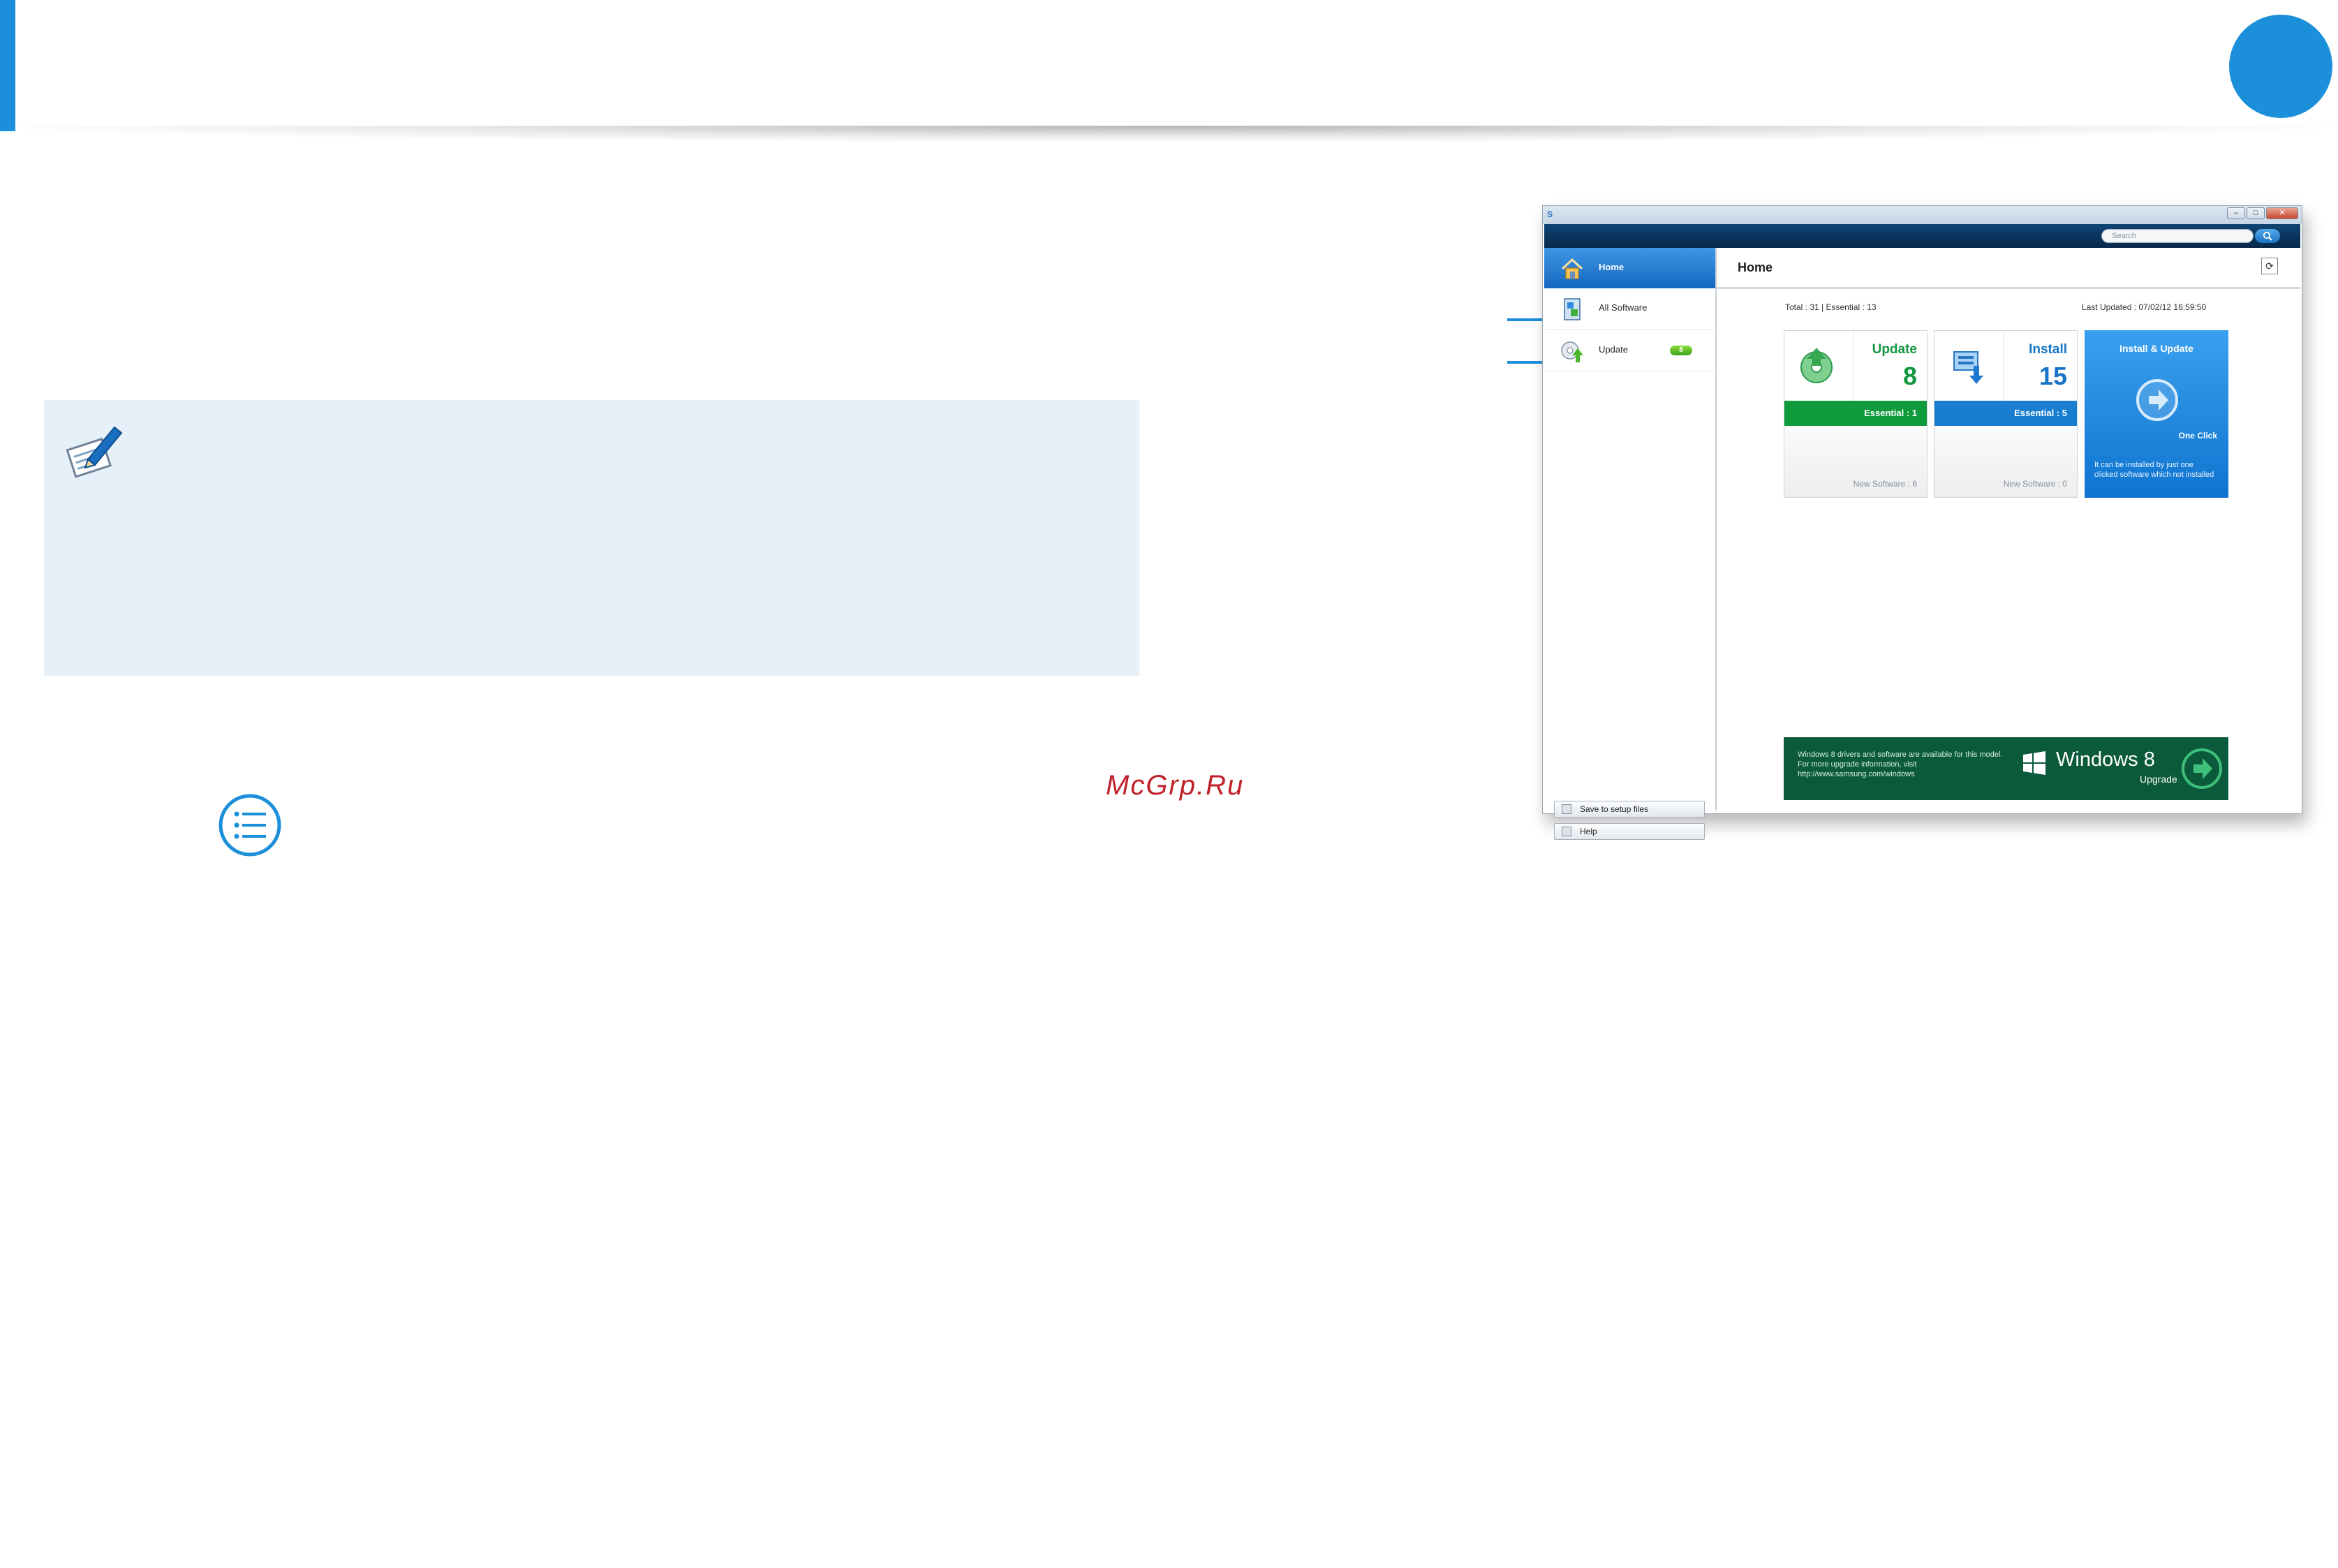 The image size is (2338, 1568). Describe the element at coordinates (1572, 352) in the screenshot. I see `update-icon` at that location.